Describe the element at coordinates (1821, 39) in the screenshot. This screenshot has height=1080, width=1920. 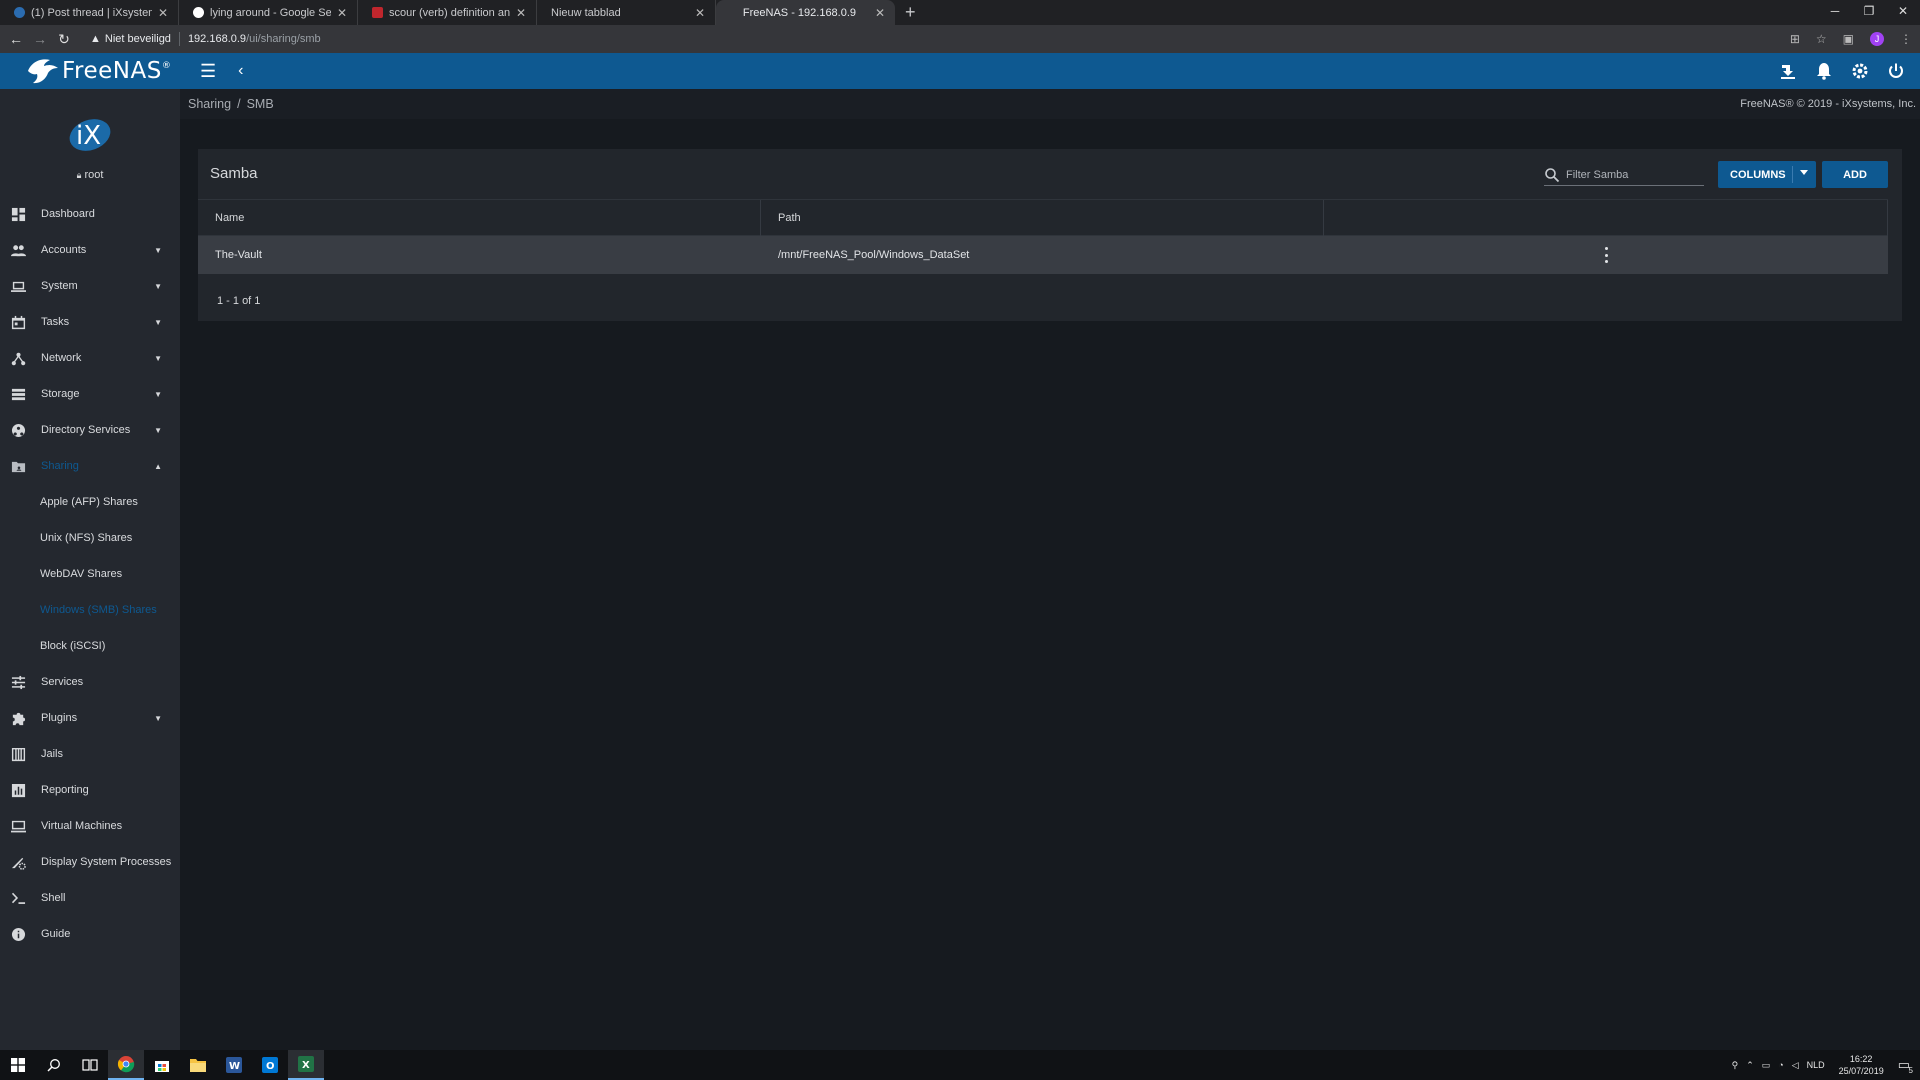
I see `bookmark-star-icon: ☆` at that location.